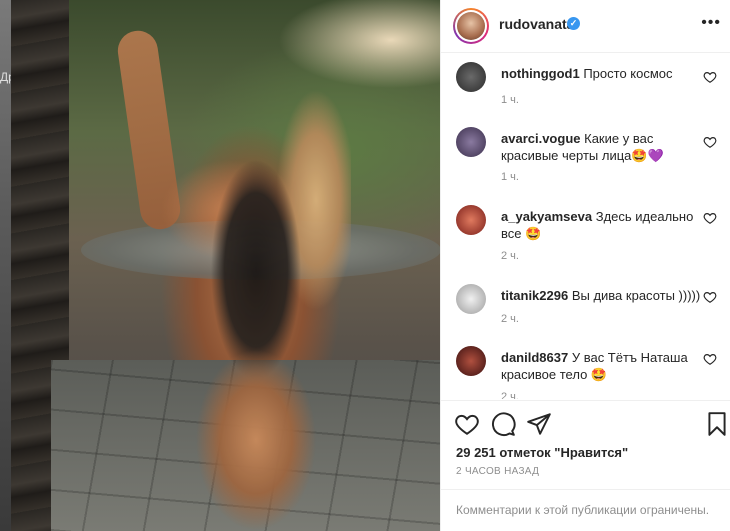  Describe the element at coordinates (585, 26) in the screenshot. I see `post-header: rudovanata ✓ •••` at that location.